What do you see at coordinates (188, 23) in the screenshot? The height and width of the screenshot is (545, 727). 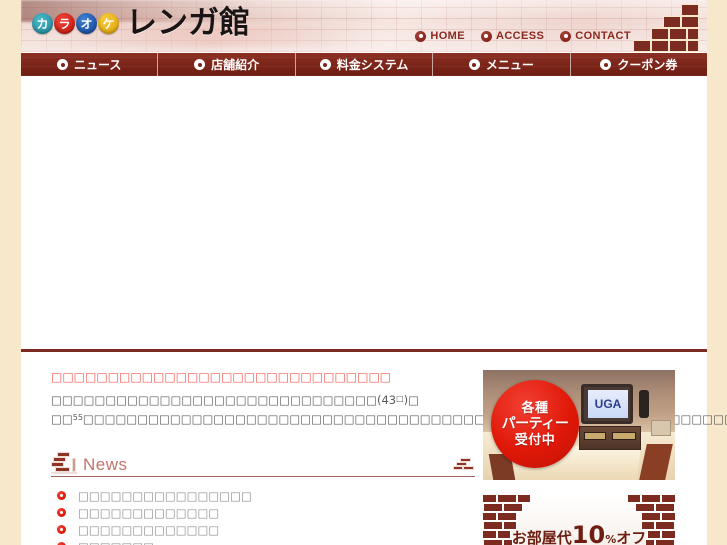 I see `logo-title: レンガ館` at bounding box center [188, 23].